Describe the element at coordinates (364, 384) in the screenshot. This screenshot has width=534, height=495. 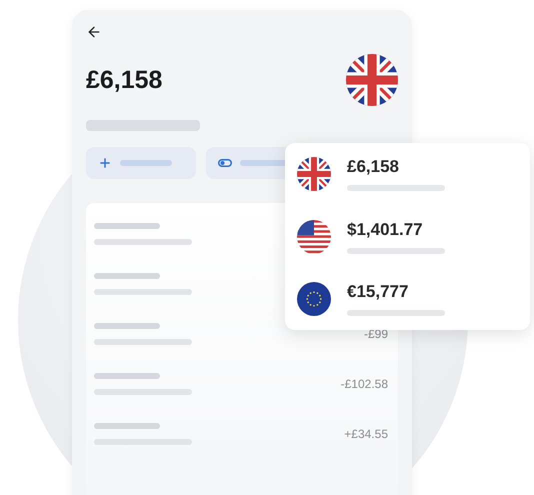
I see `transaction-amount: -£102.58` at that location.